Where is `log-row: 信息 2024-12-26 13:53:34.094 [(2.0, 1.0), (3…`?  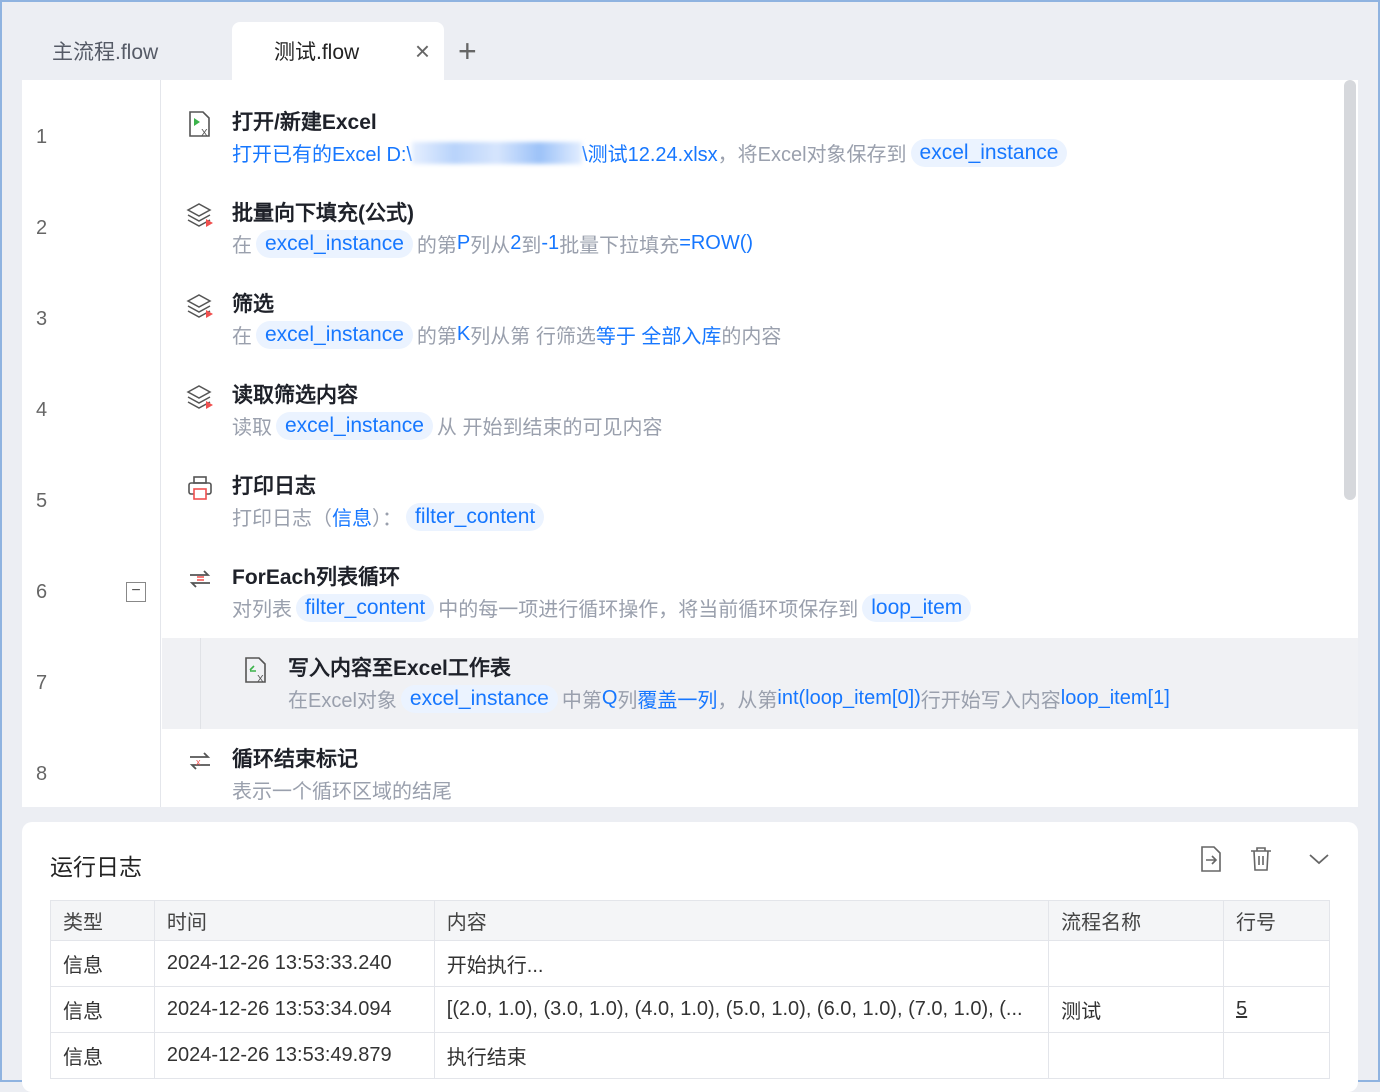
log-row: 信息 2024-12-26 13:53:34.094 [(2.0, 1.0), (3… is located at coordinates (690, 1009).